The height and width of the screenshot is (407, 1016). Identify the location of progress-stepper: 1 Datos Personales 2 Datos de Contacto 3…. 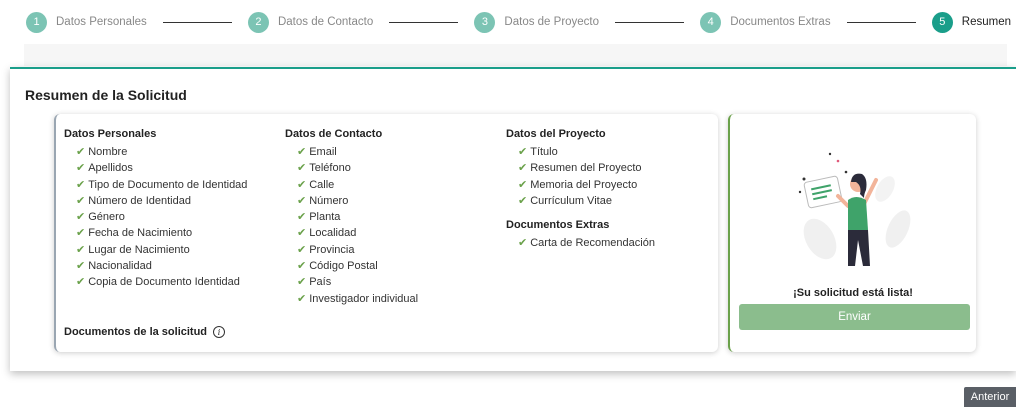
(518, 22).